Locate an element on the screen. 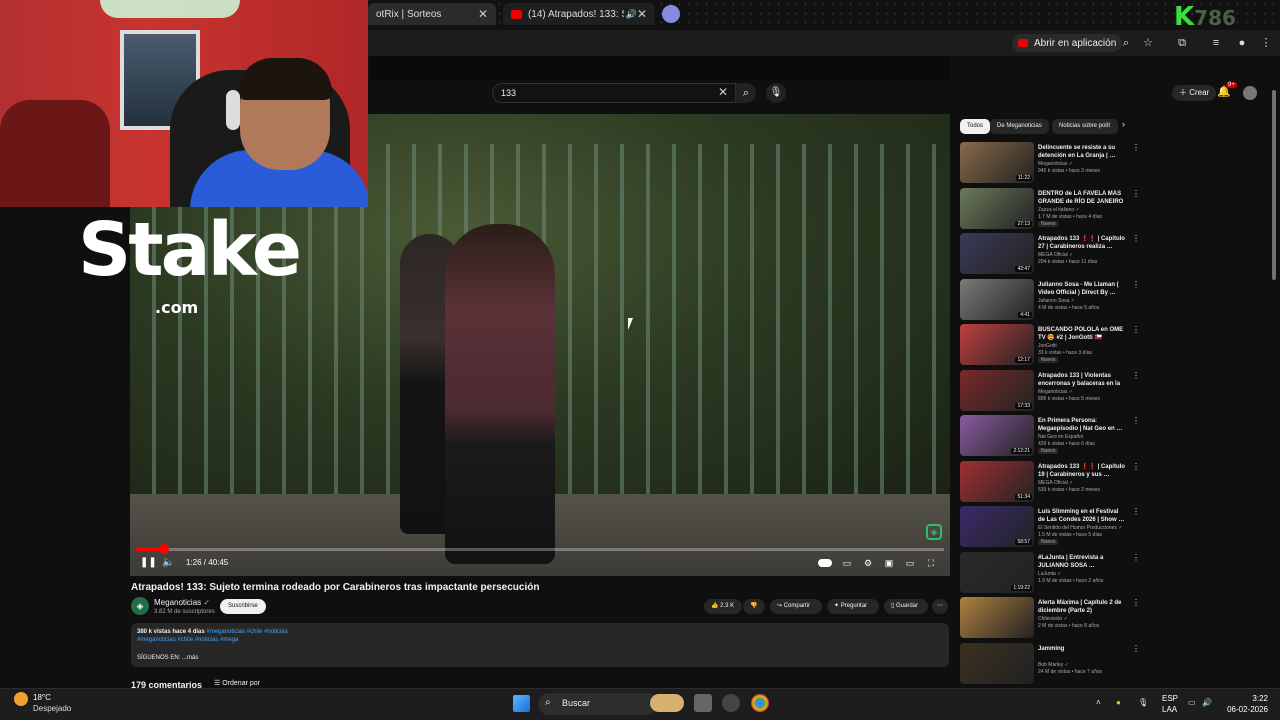 Image resolution: width=1280 pixels, height=720 pixels. recommendation-channel: Chilevisión ✓ is located at coordinates (1053, 619).